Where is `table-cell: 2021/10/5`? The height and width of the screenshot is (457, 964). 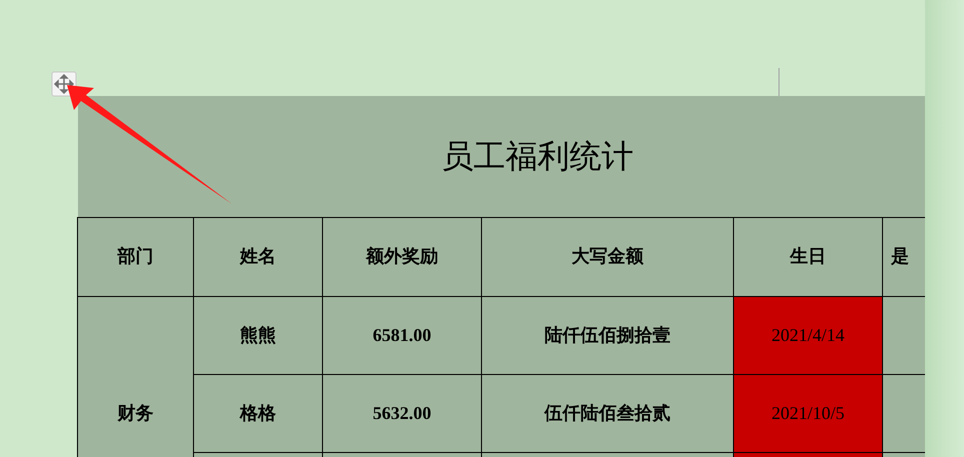
table-cell: 2021/10/5 is located at coordinates (807, 412).